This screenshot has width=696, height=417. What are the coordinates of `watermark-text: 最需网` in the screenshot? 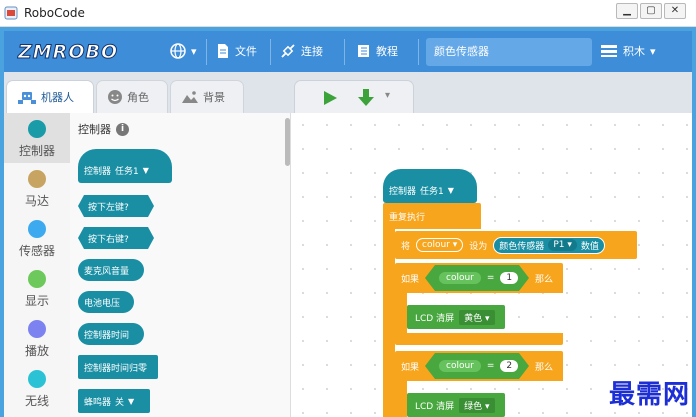 It's located at (649, 395).